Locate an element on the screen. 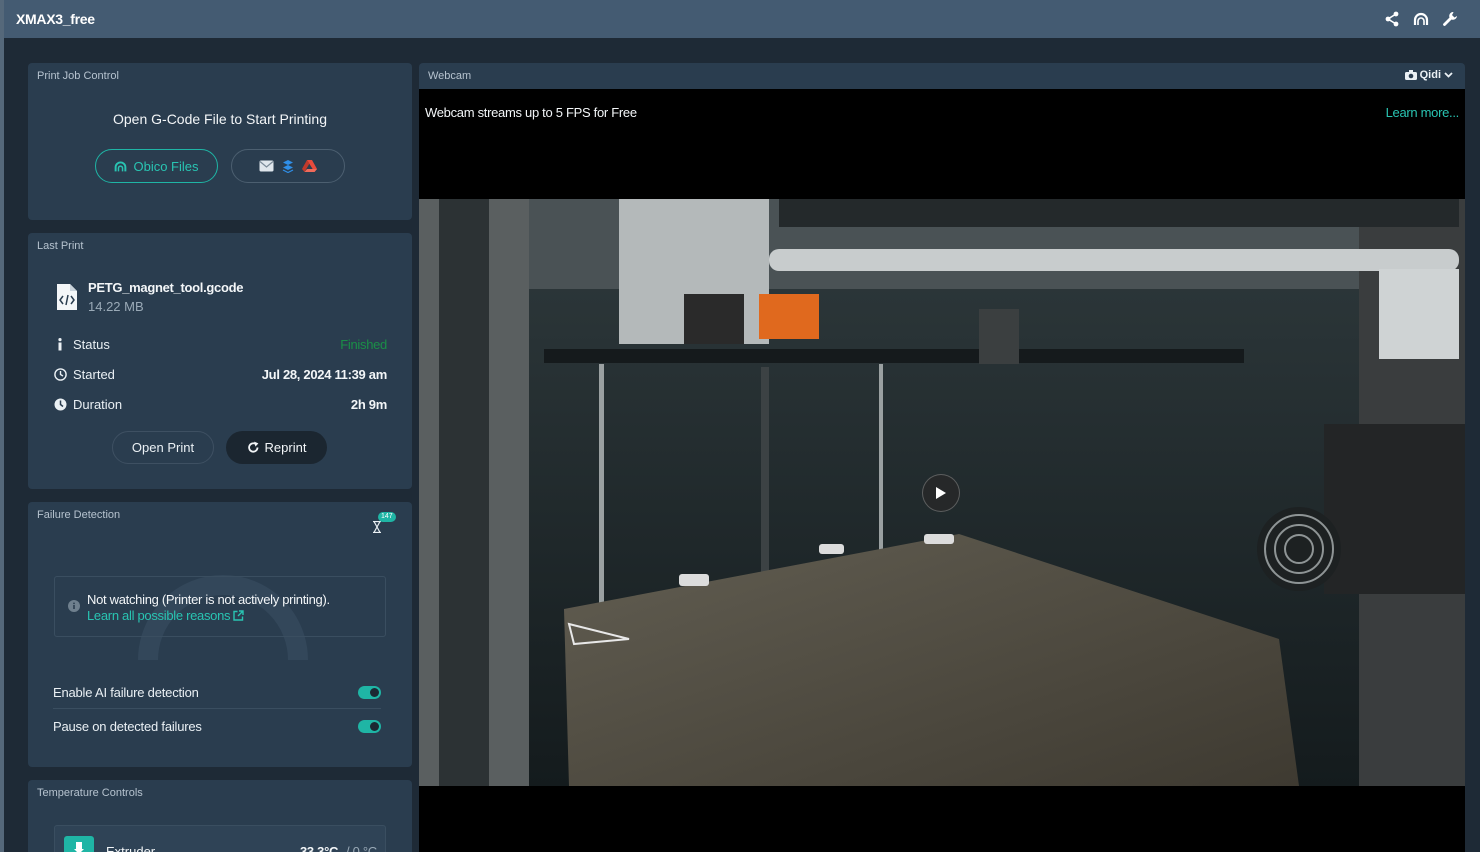 This screenshot has height=852, width=1480. obico-files-button: Obico Files is located at coordinates (156, 166).